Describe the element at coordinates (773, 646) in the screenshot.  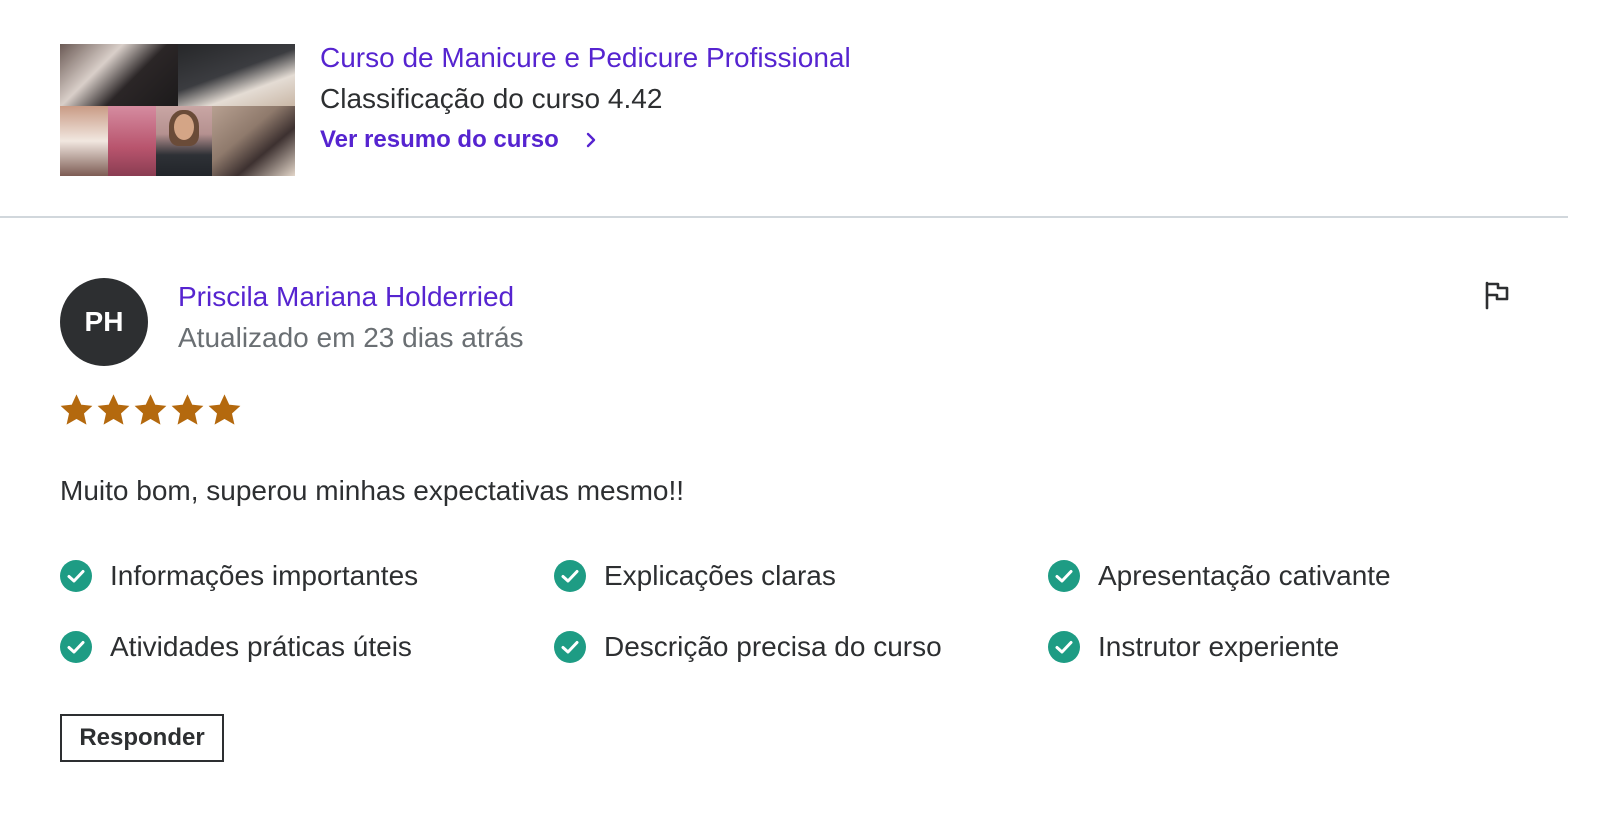
I see `review-tag-label: Descrição precisa do curso` at that location.